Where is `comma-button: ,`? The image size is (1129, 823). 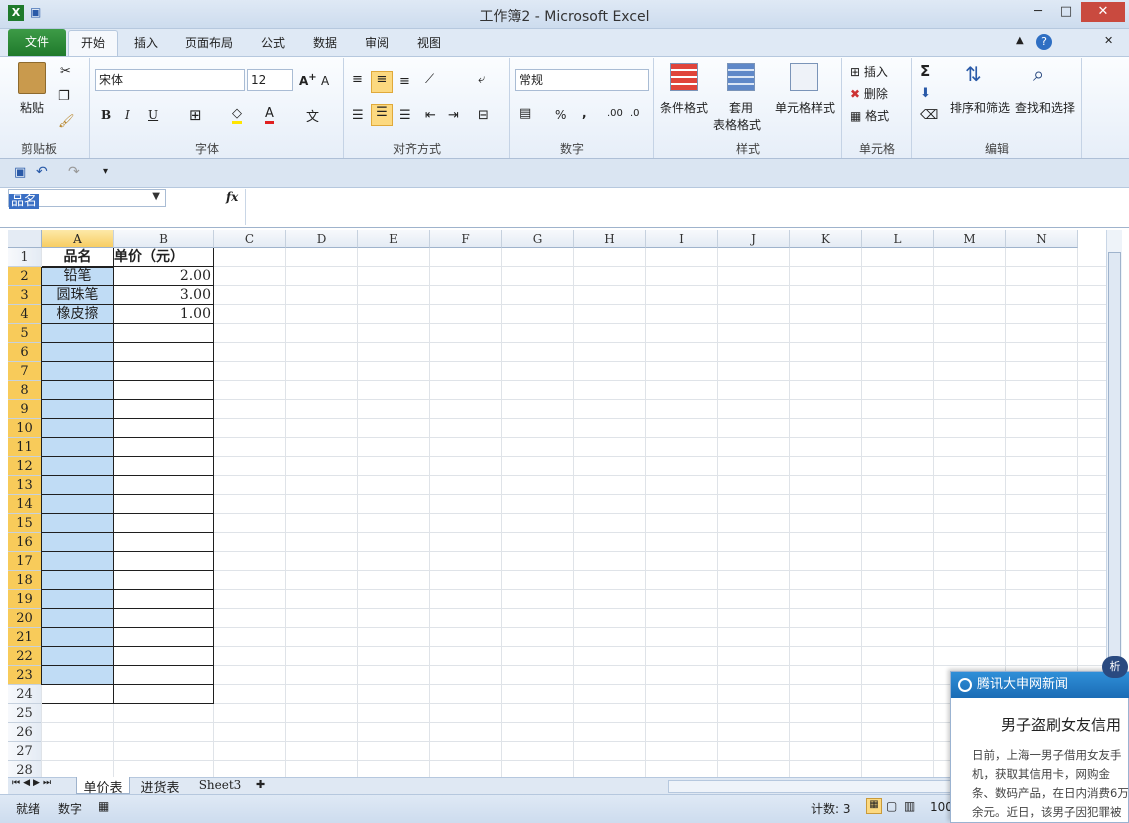
comma-button: , is located at coordinates (584, 113).